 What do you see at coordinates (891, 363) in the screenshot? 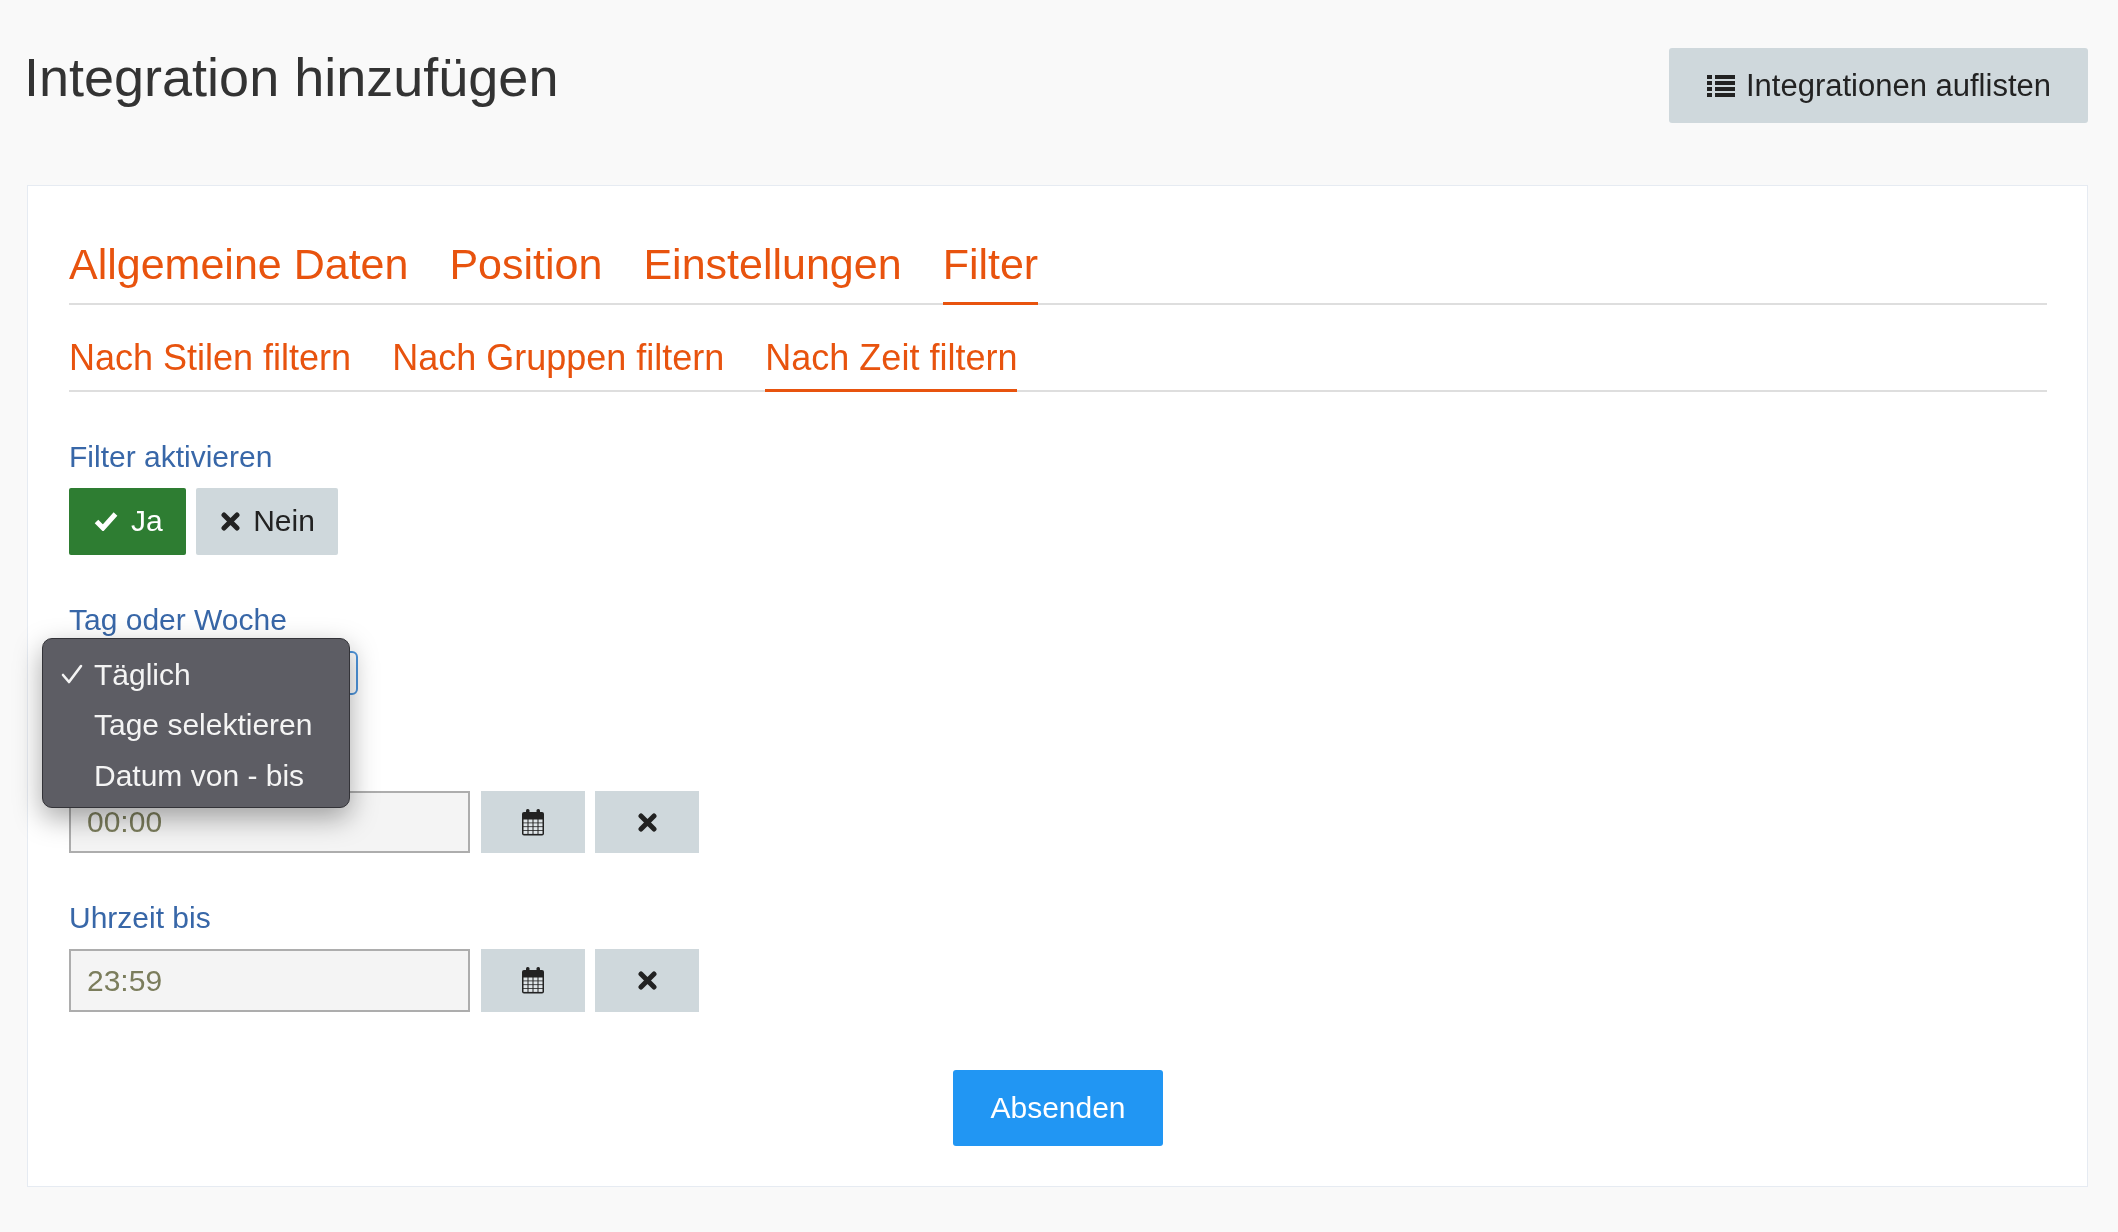
I see `sub-tab: Nach Zeit filtern` at bounding box center [891, 363].